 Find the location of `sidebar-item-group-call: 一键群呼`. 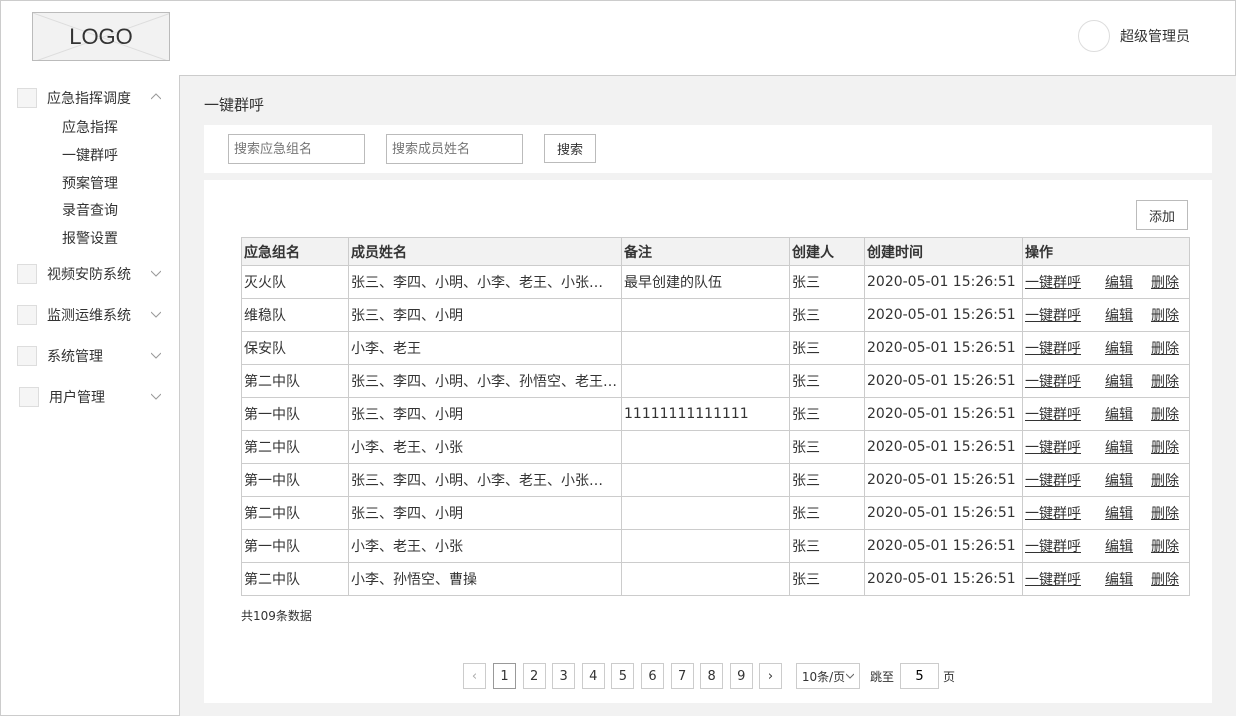

sidebar-item-group-call: 一键群呼 is located at coordinates (90, 156).